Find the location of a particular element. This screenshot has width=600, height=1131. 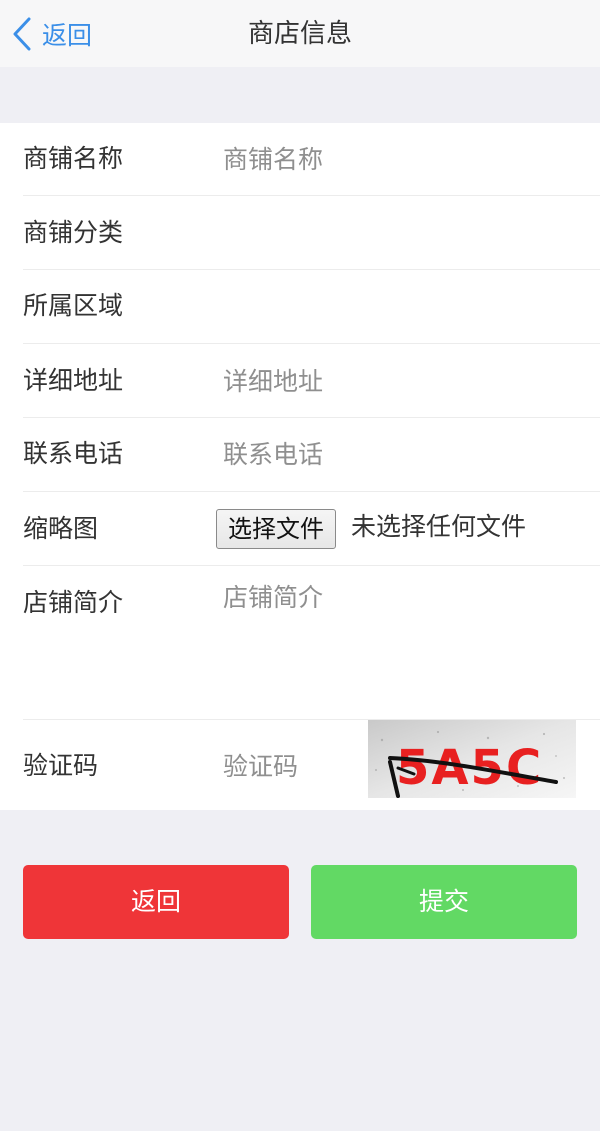

phone-label: 联系电话 is located at coordinates (73, 453).